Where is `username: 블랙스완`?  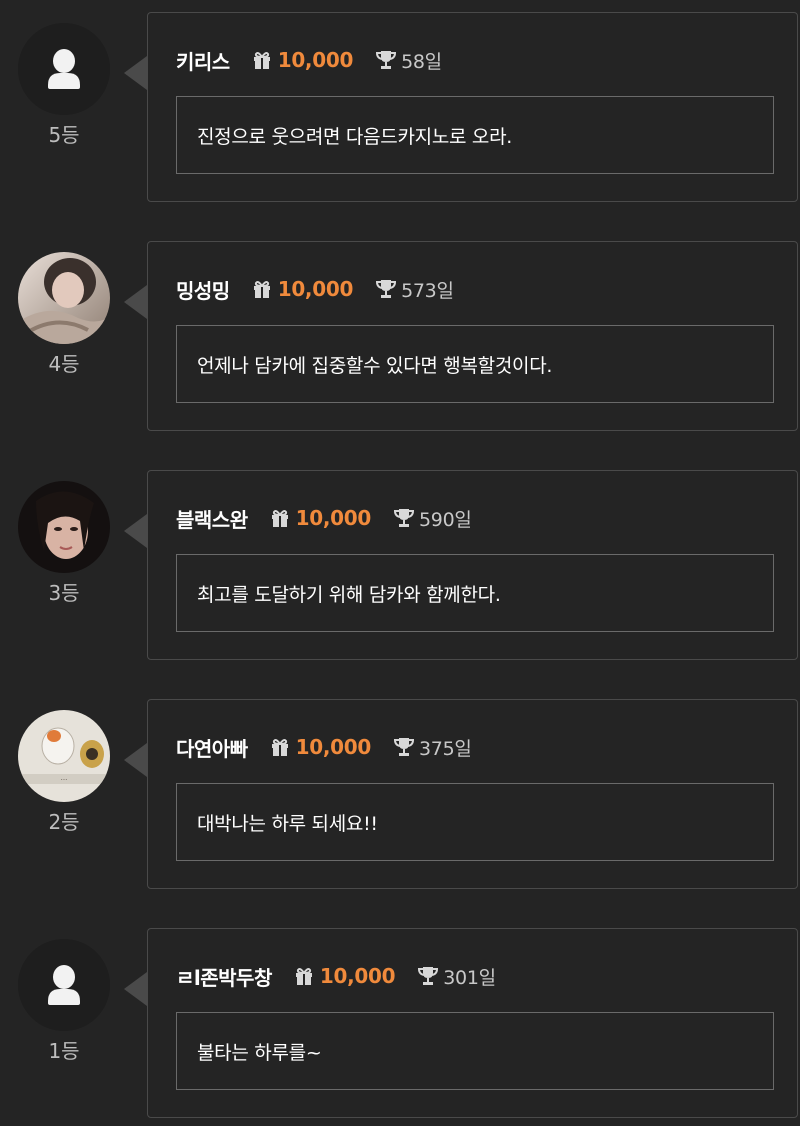 username: 블랙스완 is located at coordinates (212, 518).